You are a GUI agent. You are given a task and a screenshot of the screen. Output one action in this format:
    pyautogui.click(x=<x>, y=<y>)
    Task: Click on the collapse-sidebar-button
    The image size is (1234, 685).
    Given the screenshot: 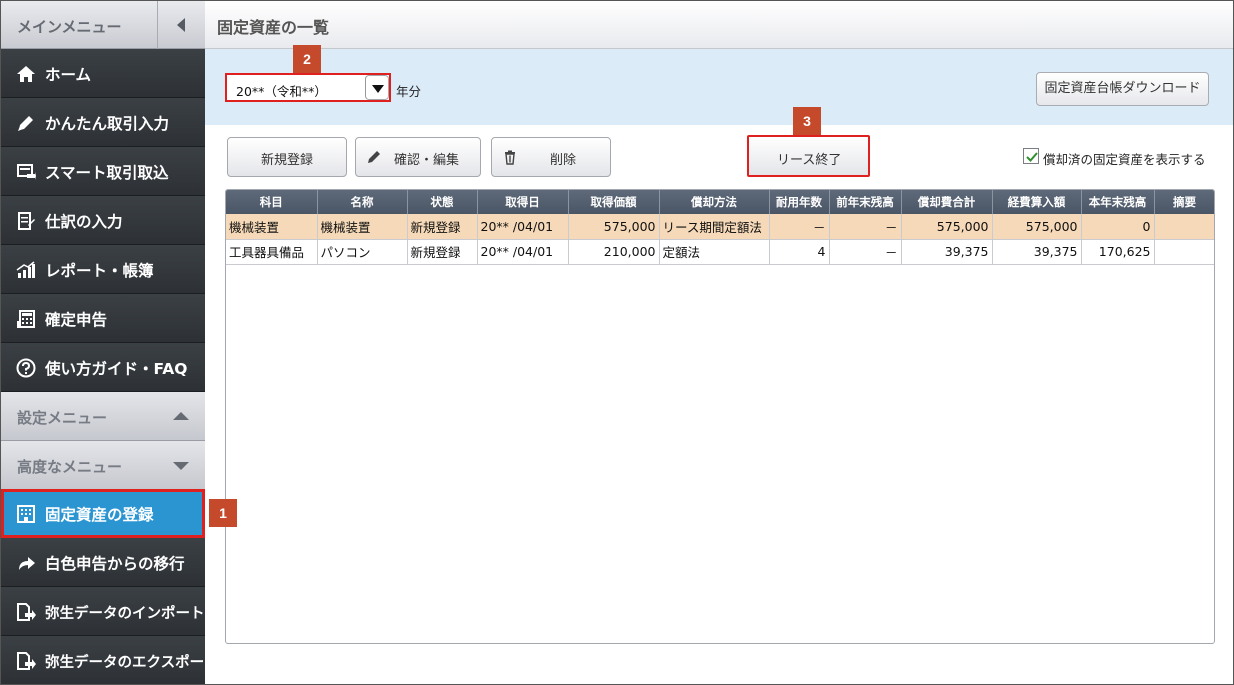 What is the action you would take?
    pyautogui.click(x=181, y=25)
    